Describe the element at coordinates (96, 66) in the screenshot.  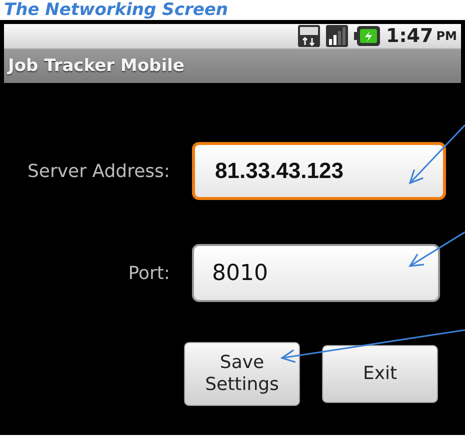
I see `app-title: Job Tracker Mobile` at that location.